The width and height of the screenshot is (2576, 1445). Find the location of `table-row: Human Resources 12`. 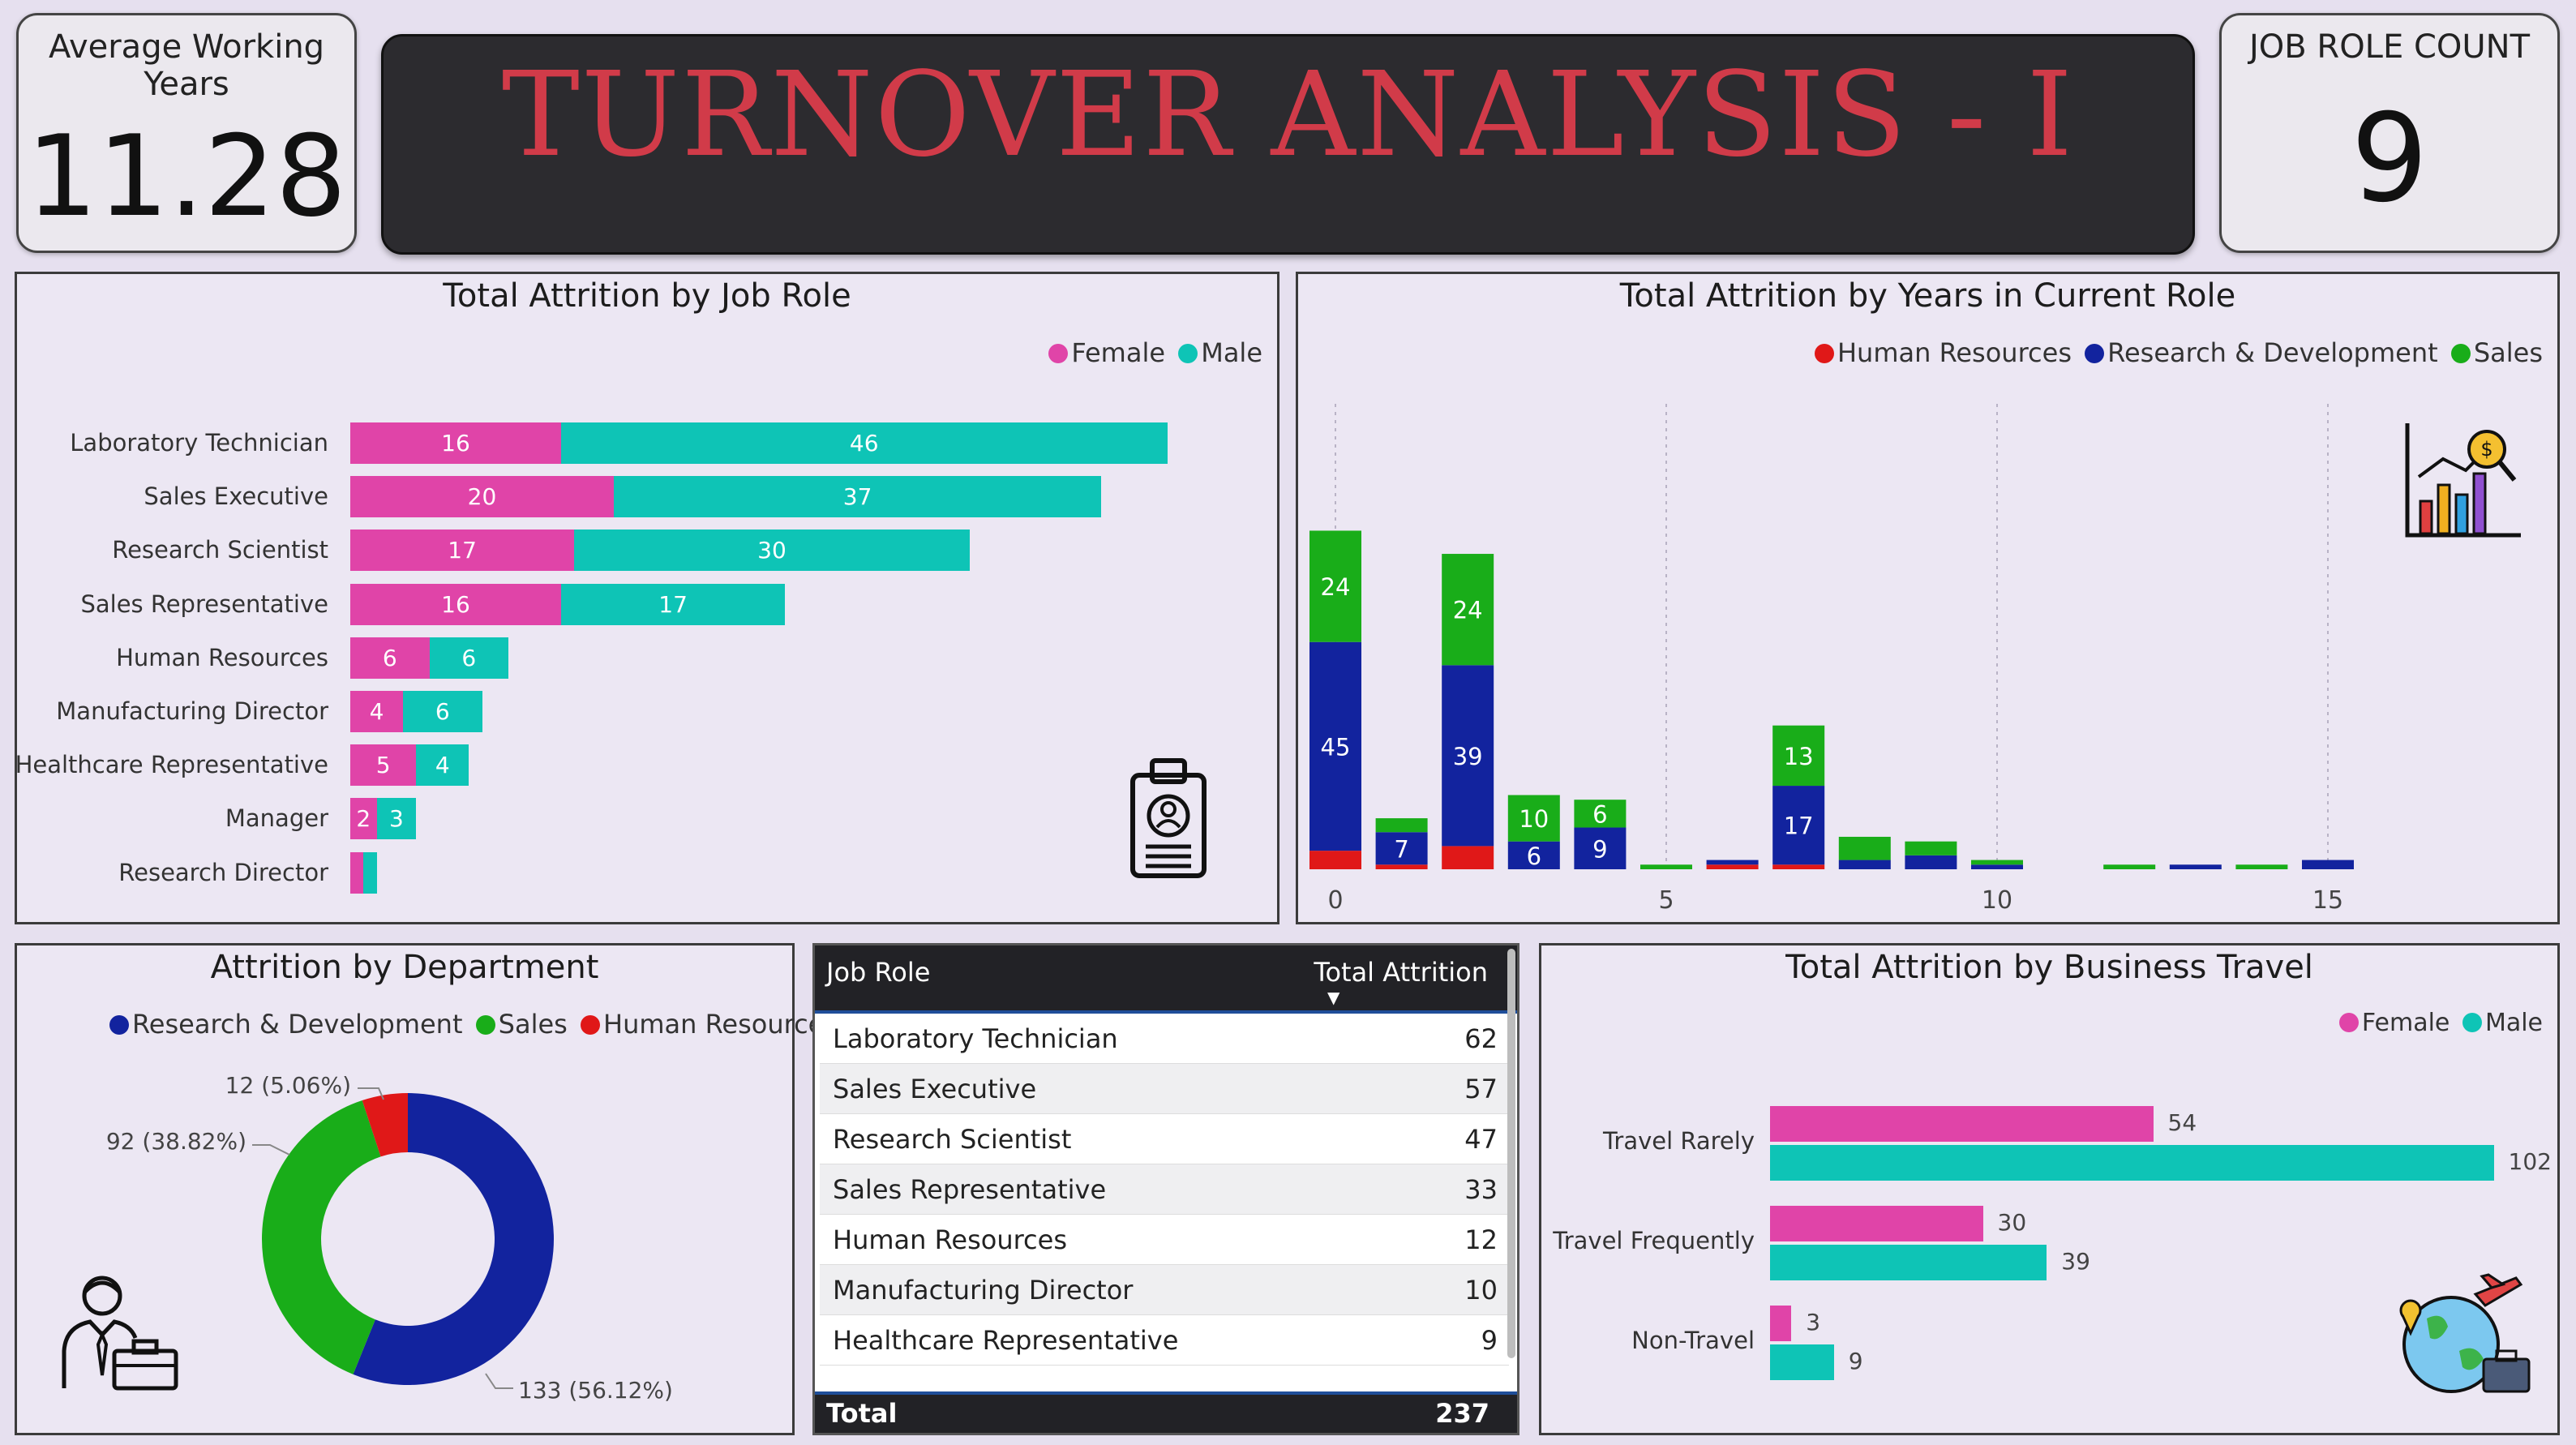

table-row: Human Resources 12 is located at coordinates (1164, 1240).